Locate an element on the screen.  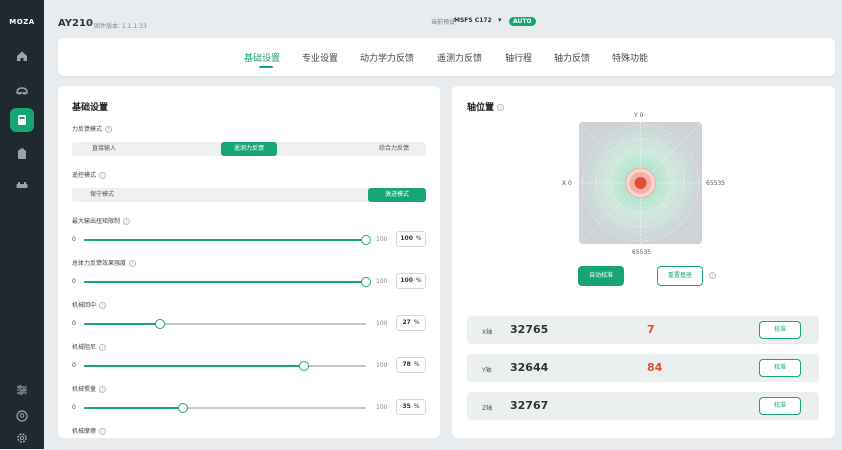
sliders-icon is located at coordinates (22, 390).